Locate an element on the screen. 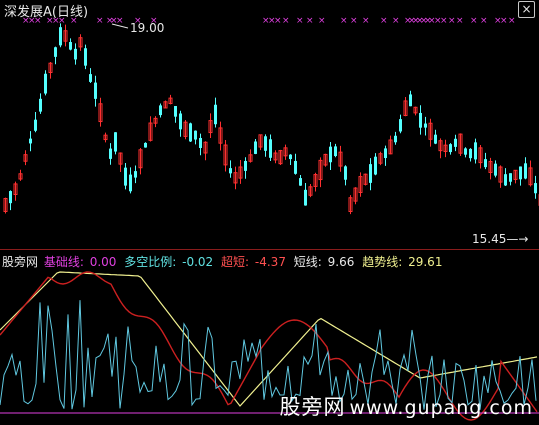  arrow-right-icon: —→ is located at coordinates (517, 239).